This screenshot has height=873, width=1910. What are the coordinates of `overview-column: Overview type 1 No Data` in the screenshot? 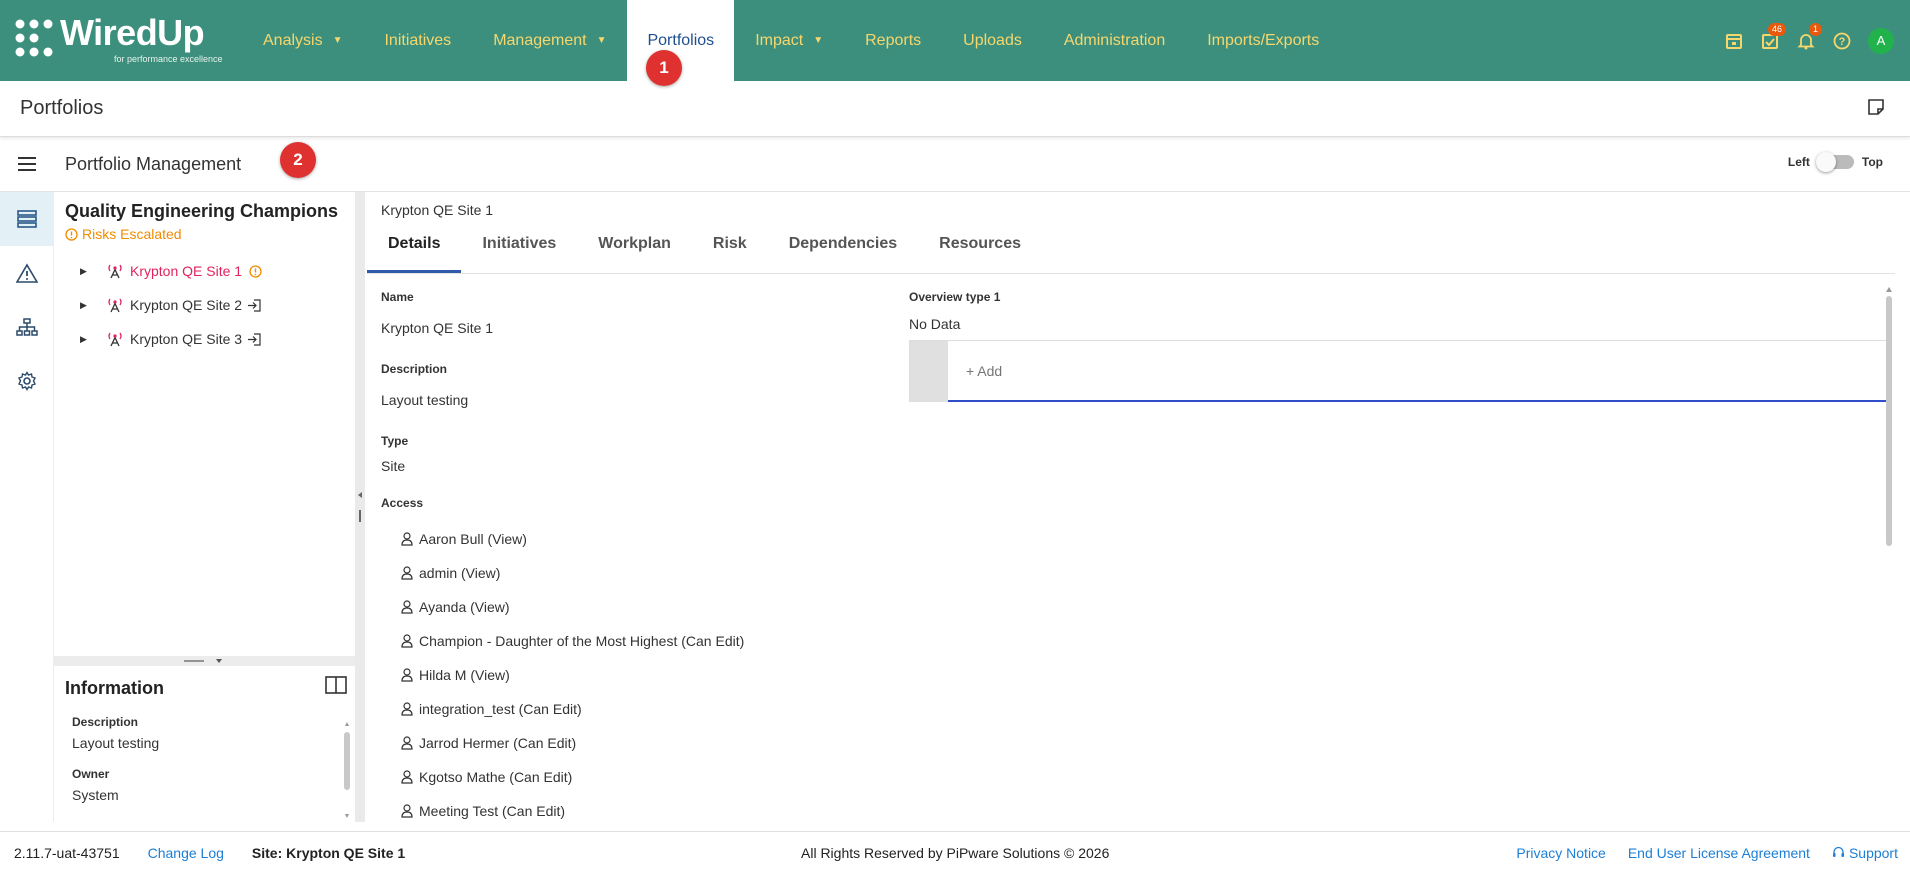 It's located at (1399, 346).